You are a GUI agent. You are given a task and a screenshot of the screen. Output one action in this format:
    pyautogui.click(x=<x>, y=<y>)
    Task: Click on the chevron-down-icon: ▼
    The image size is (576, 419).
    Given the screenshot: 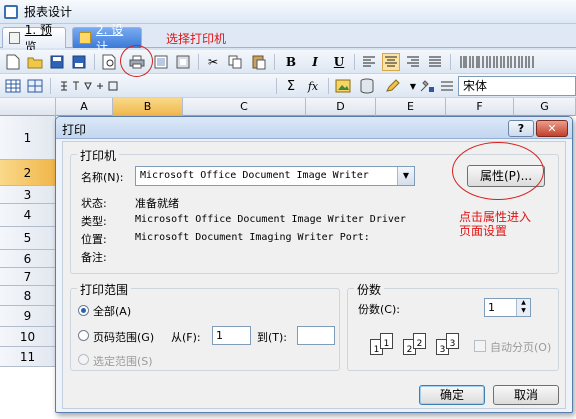 What is the action you would take?
    pyautogui.click(x=405, y=176)
    